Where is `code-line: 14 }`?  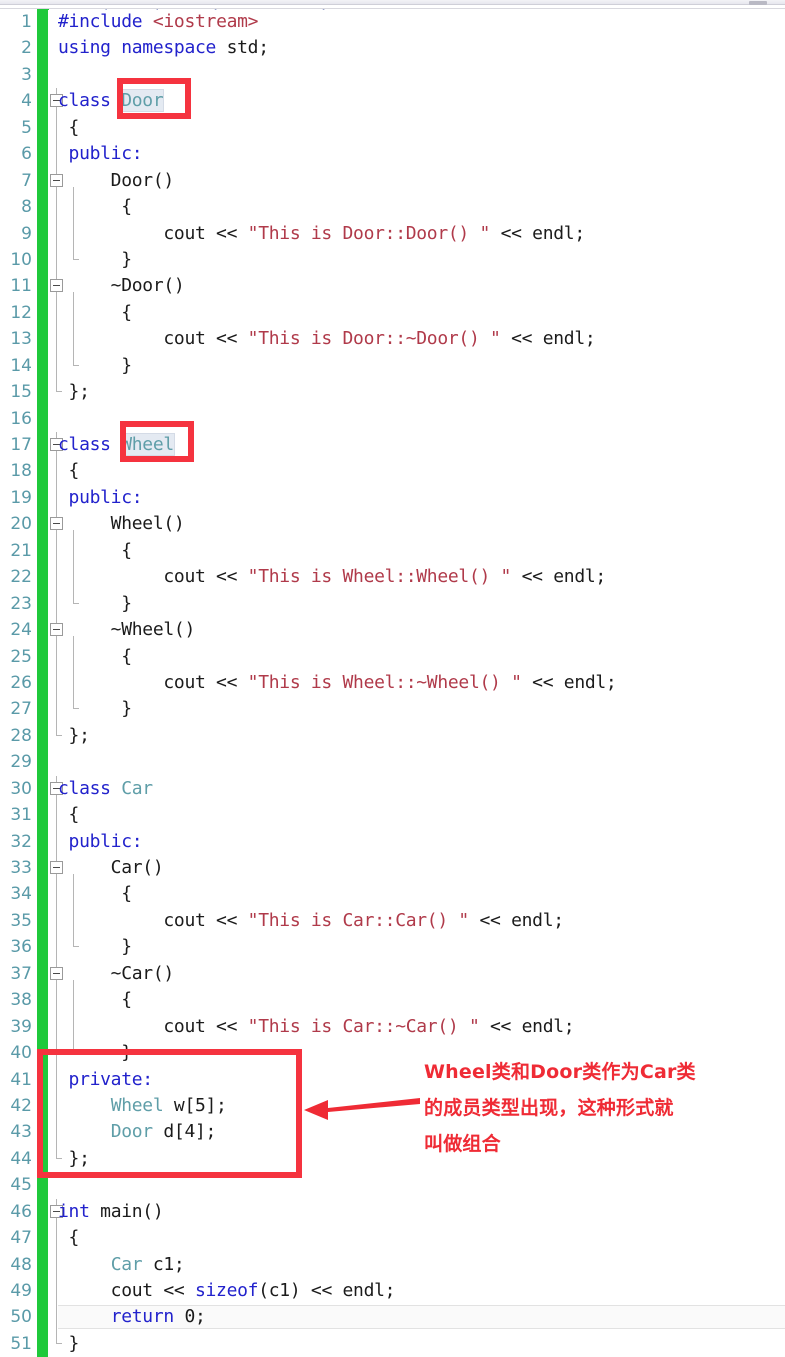 code-line: 14 } is located at coordinates (392, 366).